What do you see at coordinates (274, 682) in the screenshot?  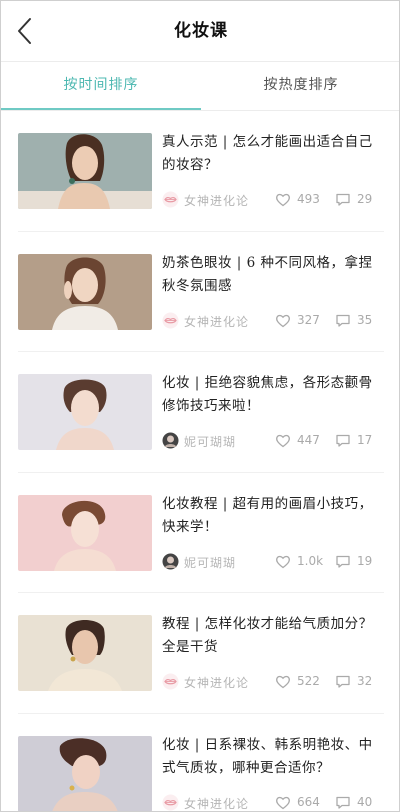 I see `article-meta: 女神进化论 522 32` at bounding box center [274, 682].